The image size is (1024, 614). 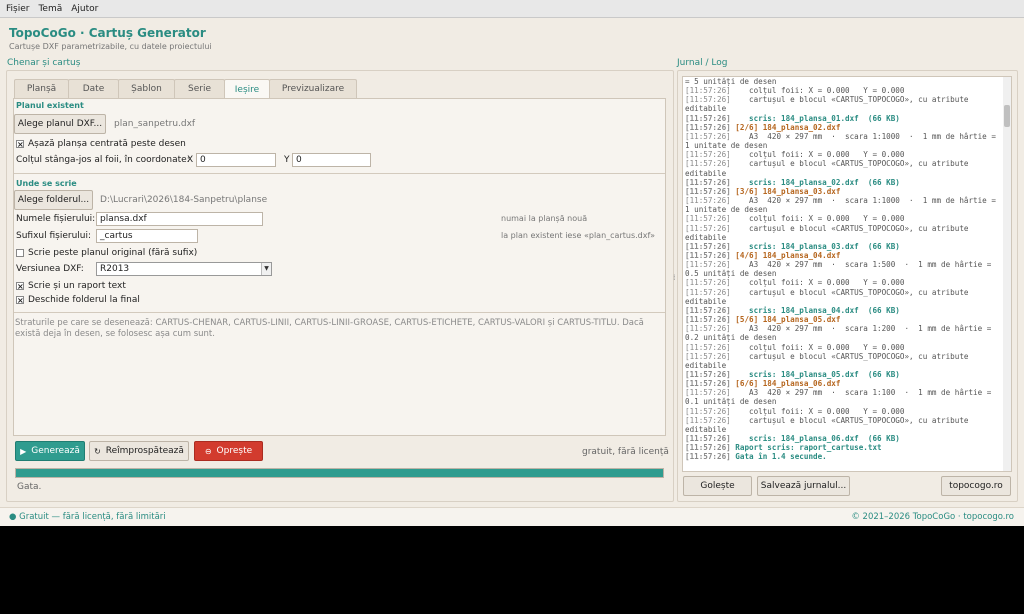 What do you see at coordinates (578, 235) in the screenshot?
I see `suffix-hint: la plan existent iese «plan_cartus.dxf»` at bounding box center [578, 235].